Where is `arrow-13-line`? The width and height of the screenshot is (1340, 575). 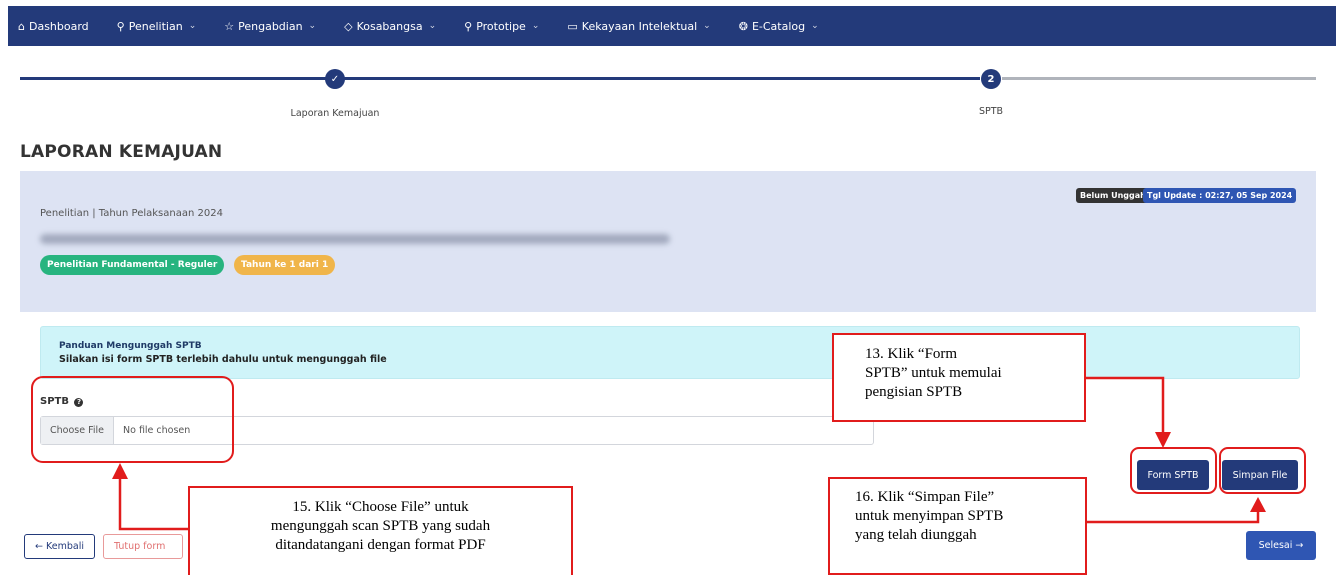
arrow-13-line is located at coordinates (1125, 405).